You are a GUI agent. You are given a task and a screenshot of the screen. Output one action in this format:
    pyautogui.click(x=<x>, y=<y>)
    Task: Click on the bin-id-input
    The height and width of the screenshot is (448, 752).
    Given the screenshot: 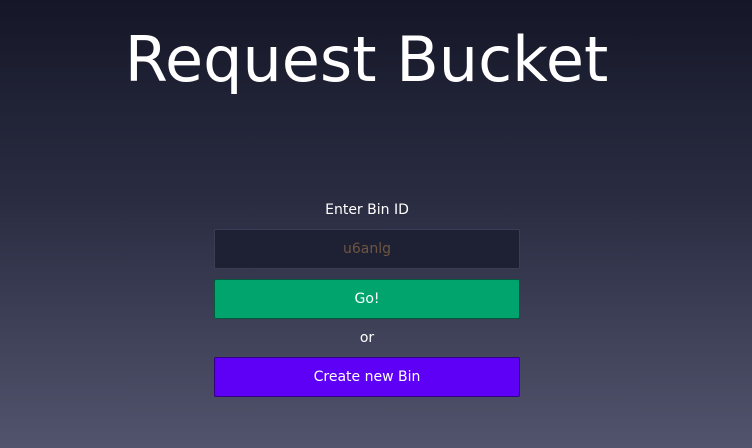 What is the action you would take?
    pyautogui.click(x=367, y=249)
    